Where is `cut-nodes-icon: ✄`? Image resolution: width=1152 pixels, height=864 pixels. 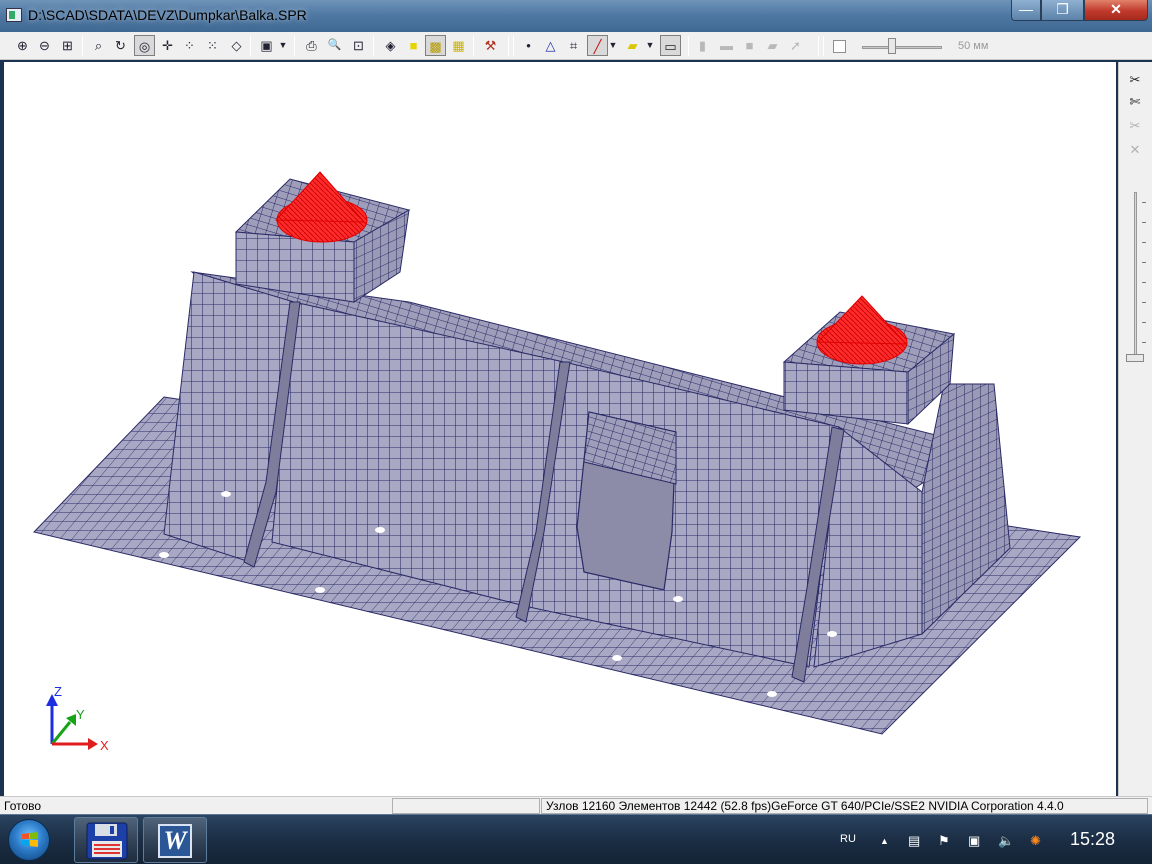
cut-nodes-icon: ✄ is located at coordinates (1135, 102).